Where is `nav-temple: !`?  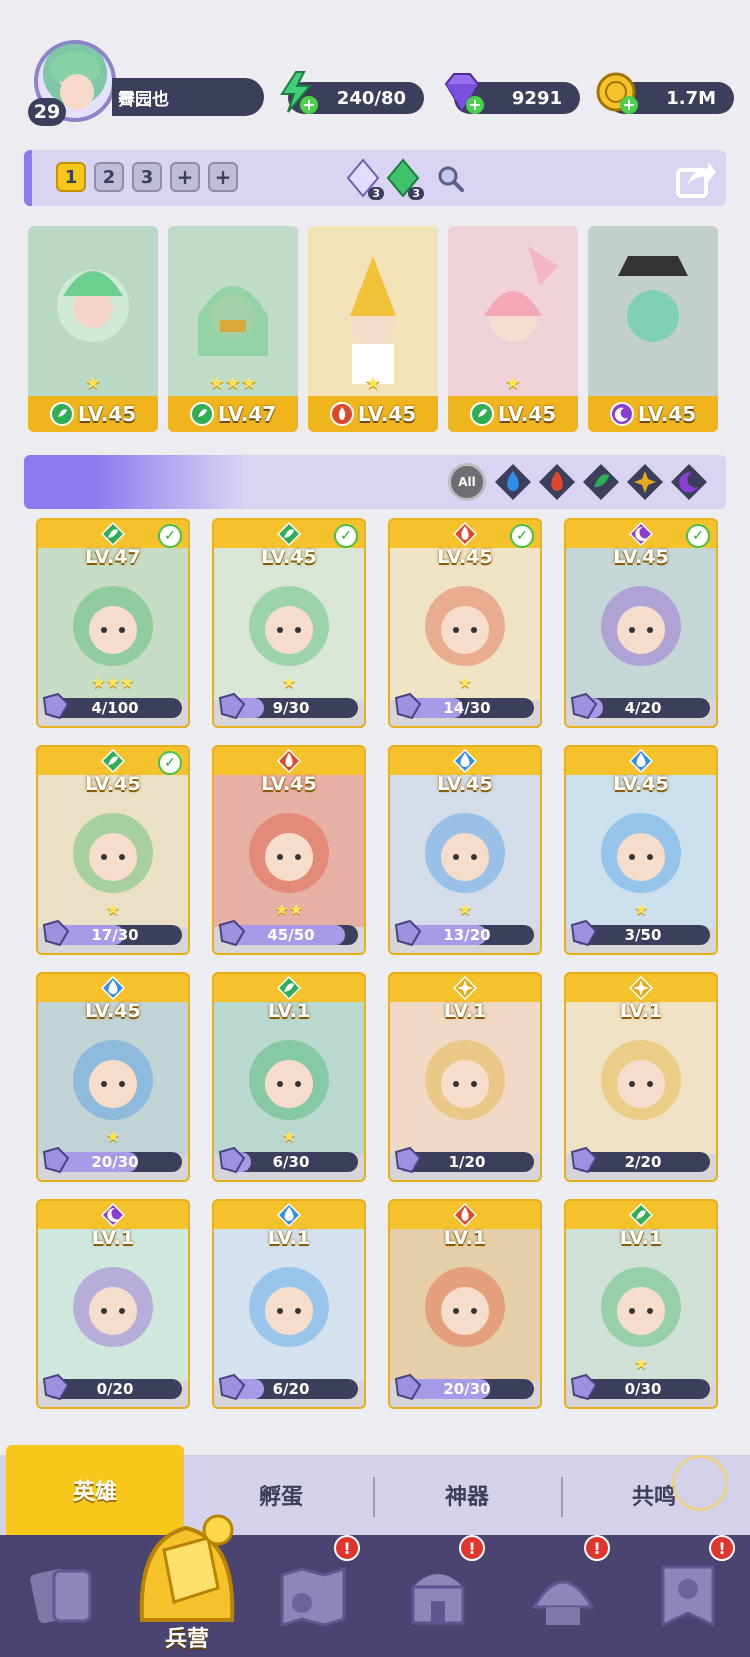 nav-temple: ! is located at coordinates (437, 1596).